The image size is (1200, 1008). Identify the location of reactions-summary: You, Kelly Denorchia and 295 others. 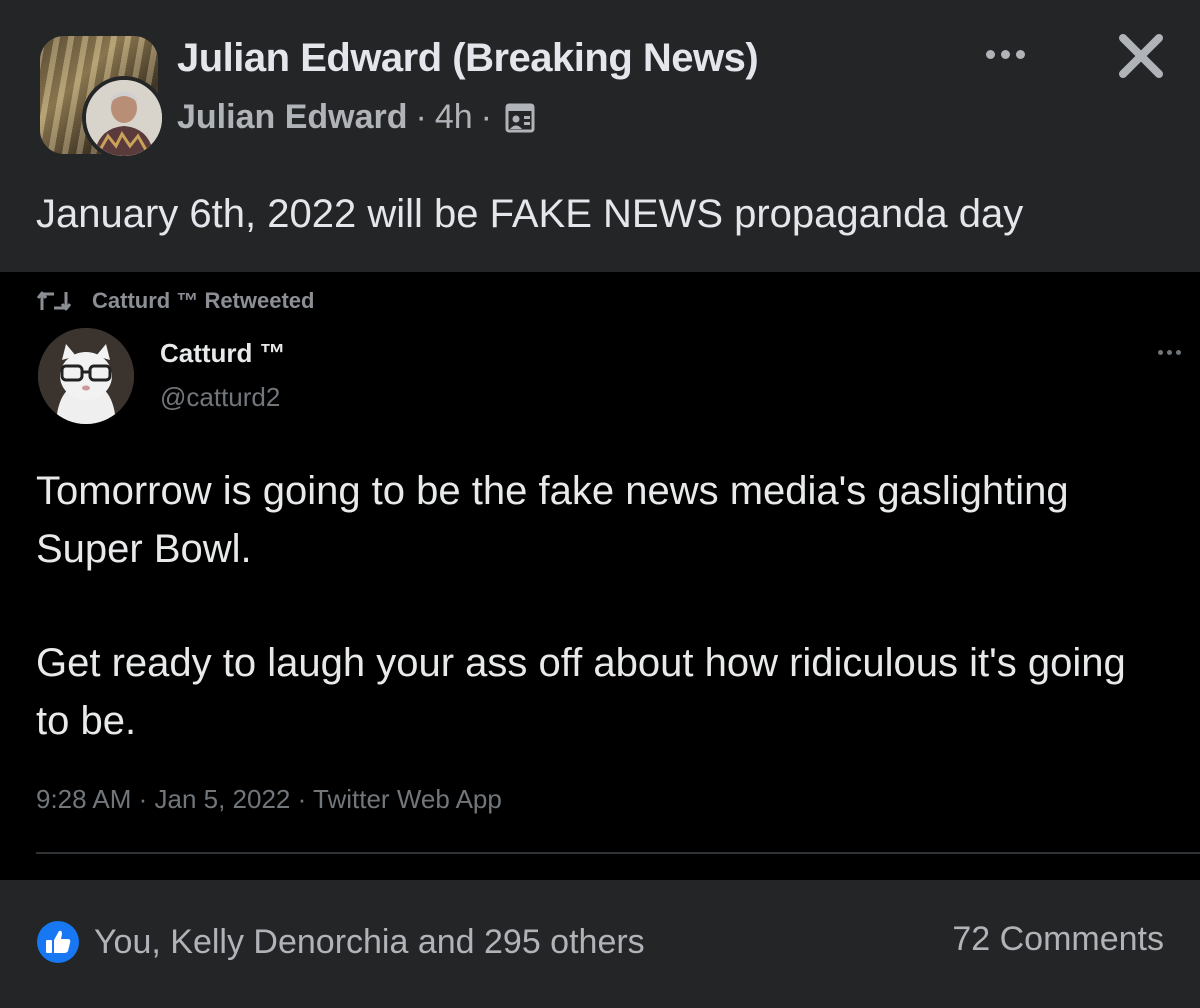
(340, 942).